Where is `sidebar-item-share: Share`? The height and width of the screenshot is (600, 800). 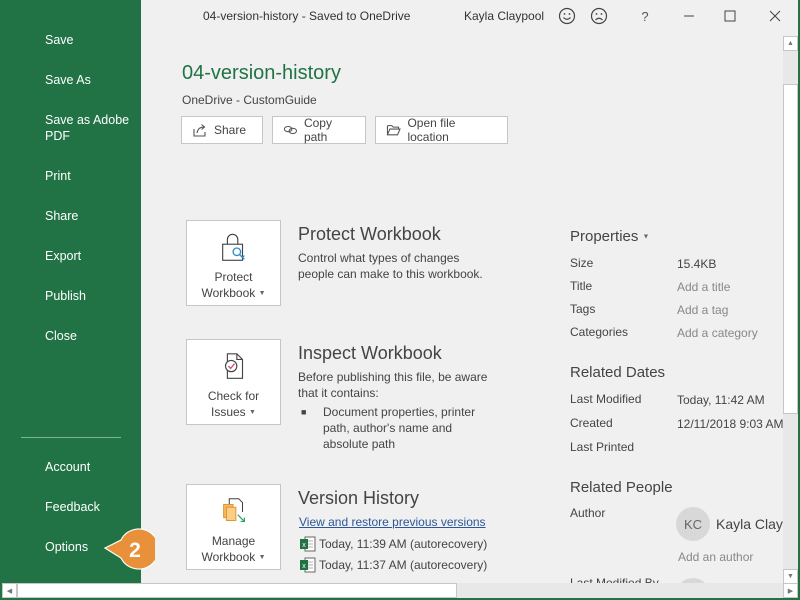 sidebar-item-share: Share is located at coordinates (90, 216).